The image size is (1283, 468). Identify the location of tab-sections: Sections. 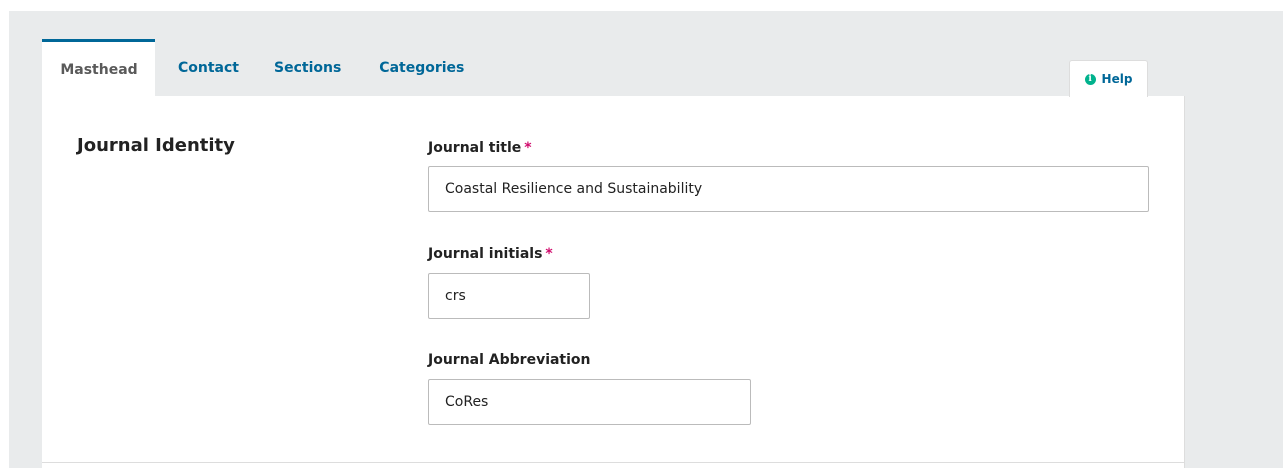
(307, 68).